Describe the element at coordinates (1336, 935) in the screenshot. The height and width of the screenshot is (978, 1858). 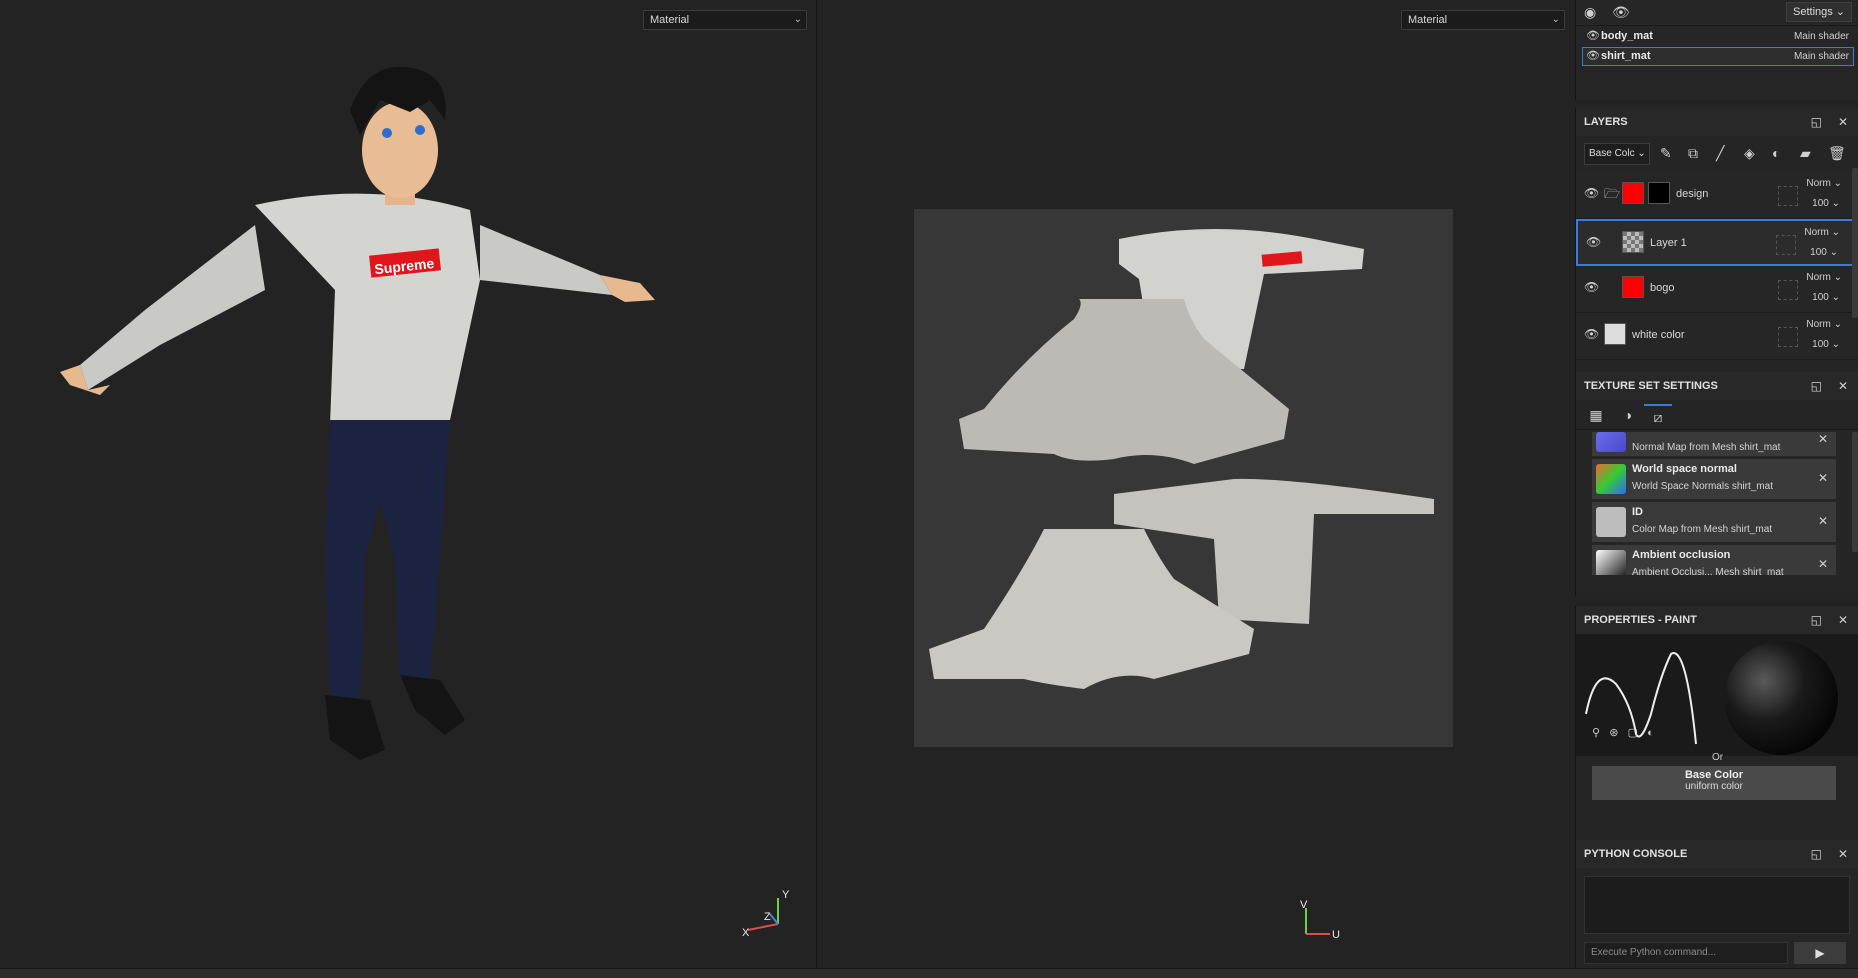
I see `axis-u-label: U` at that location.